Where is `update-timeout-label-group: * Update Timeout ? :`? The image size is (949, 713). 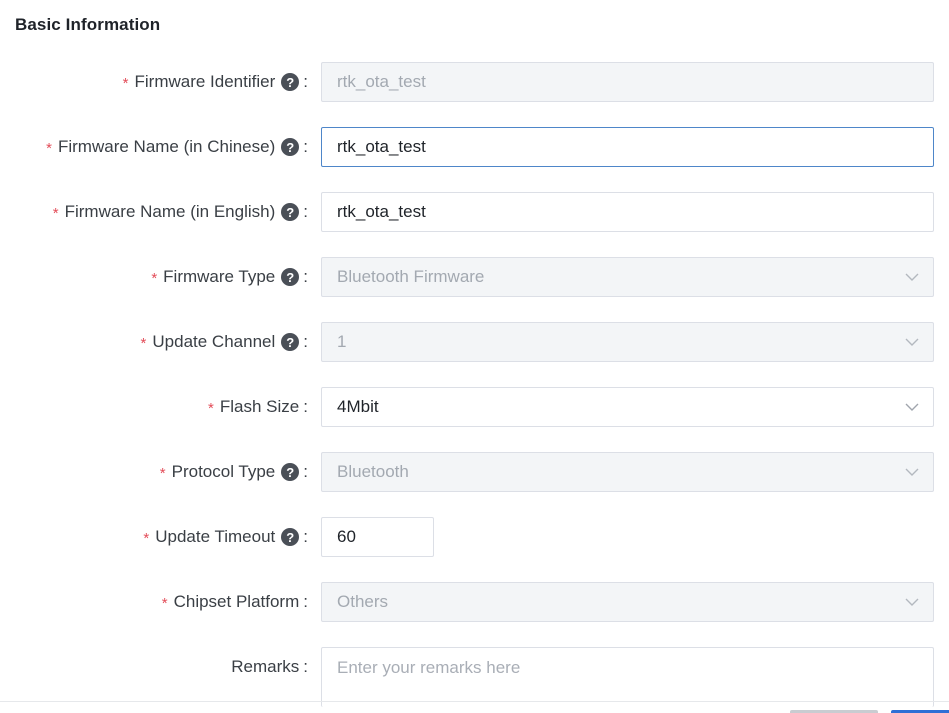
update-timeout-label-group: * Update Timeout ? : is located at coordinates (225, 537).